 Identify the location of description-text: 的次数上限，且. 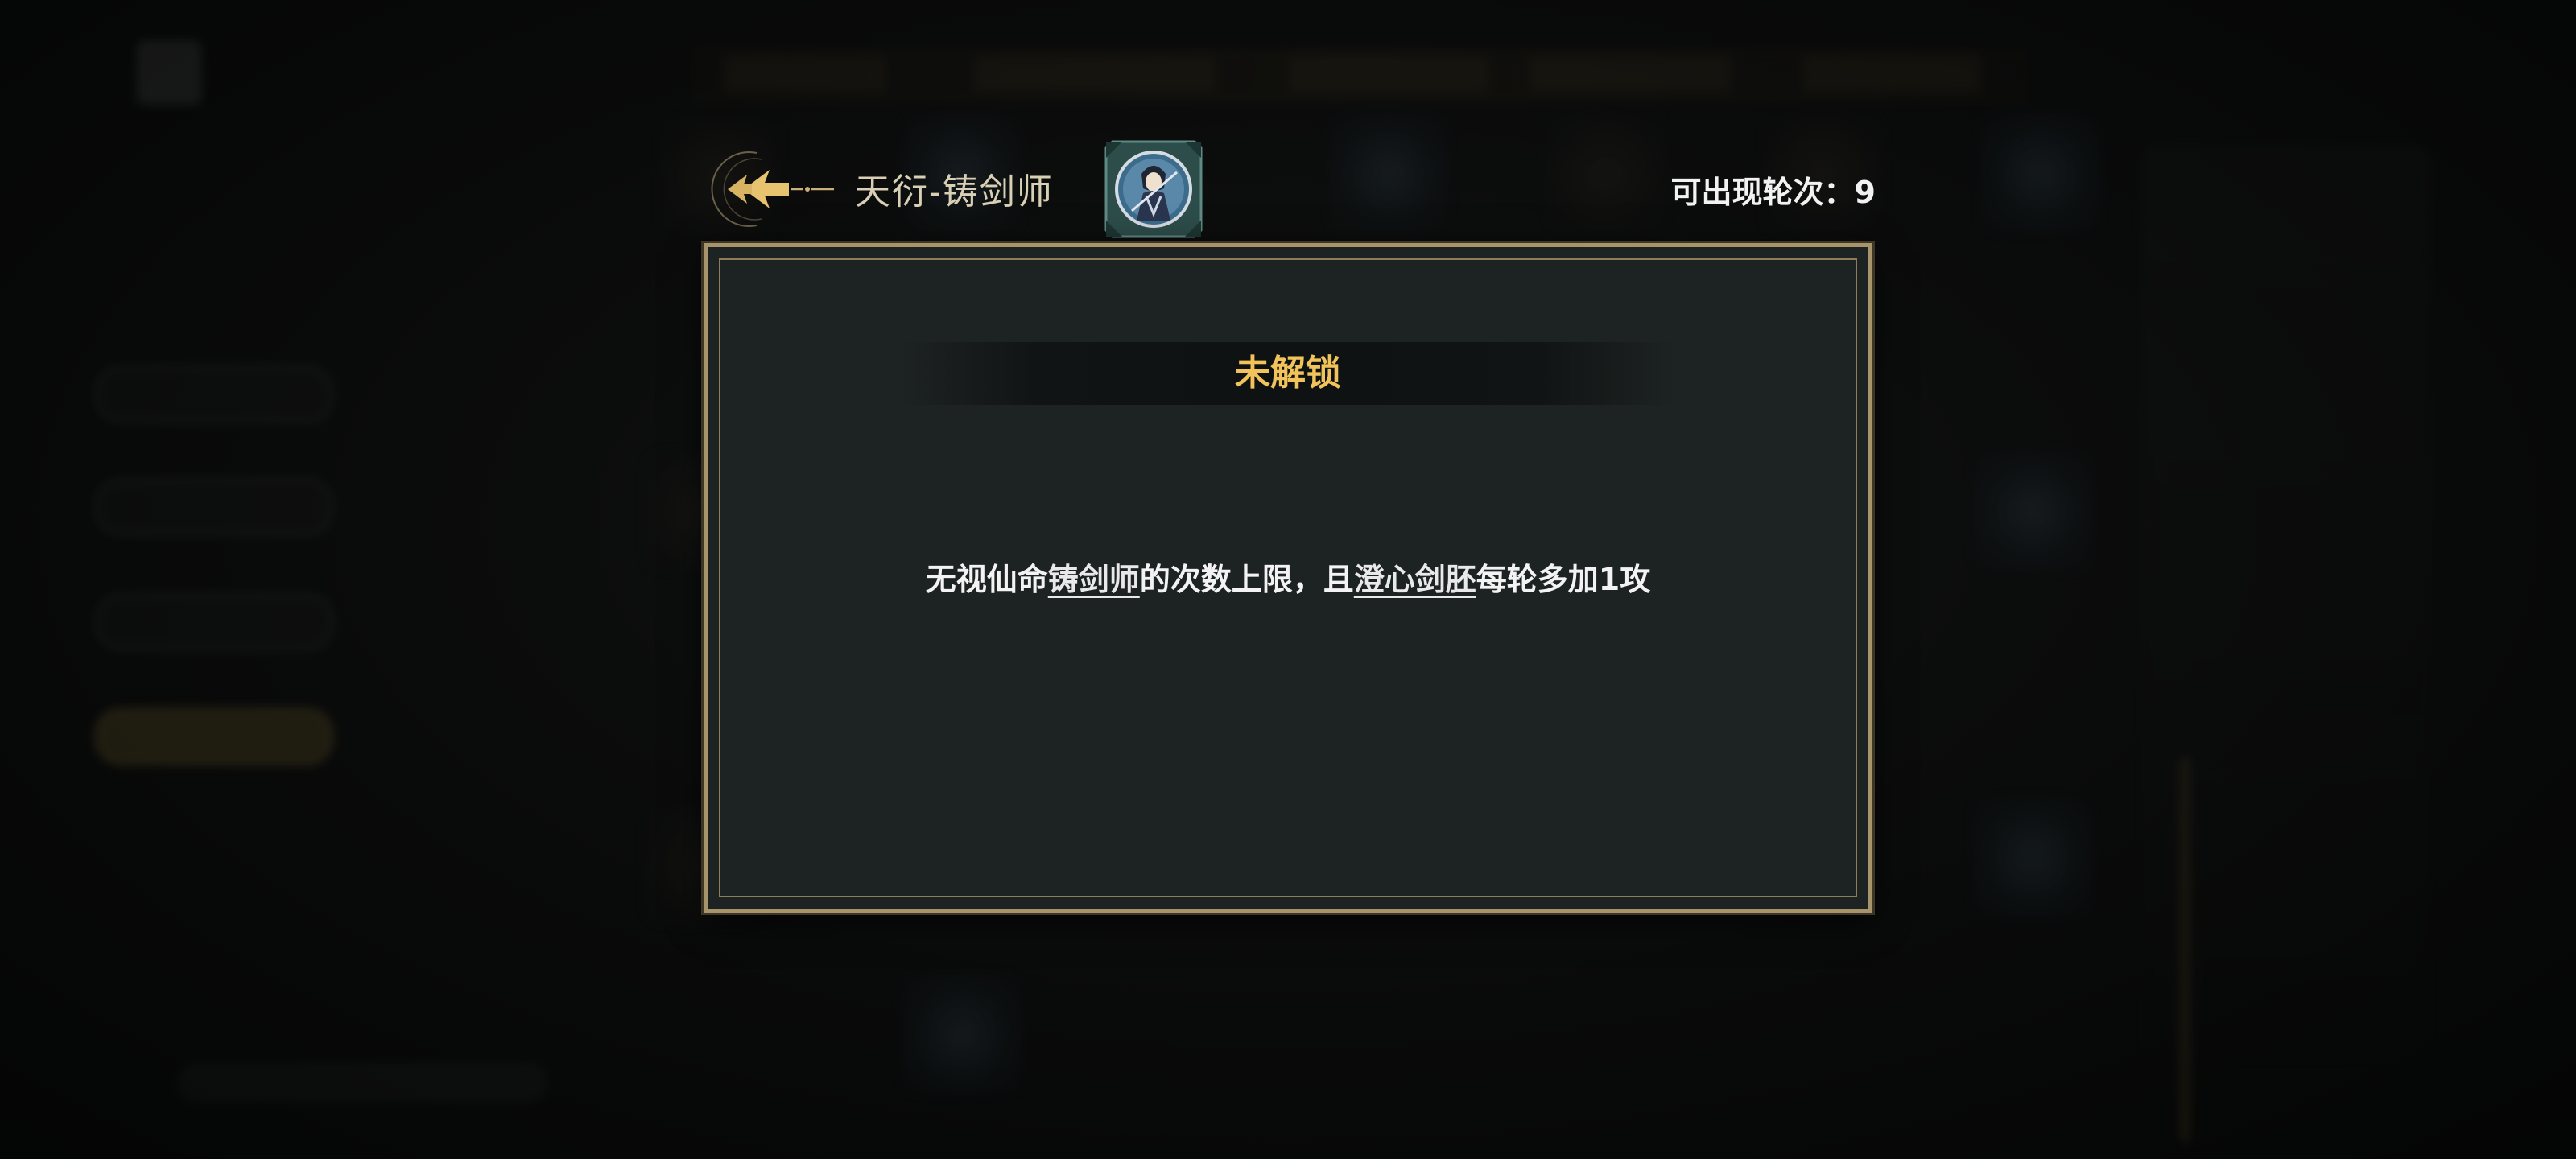
(1246, 579).